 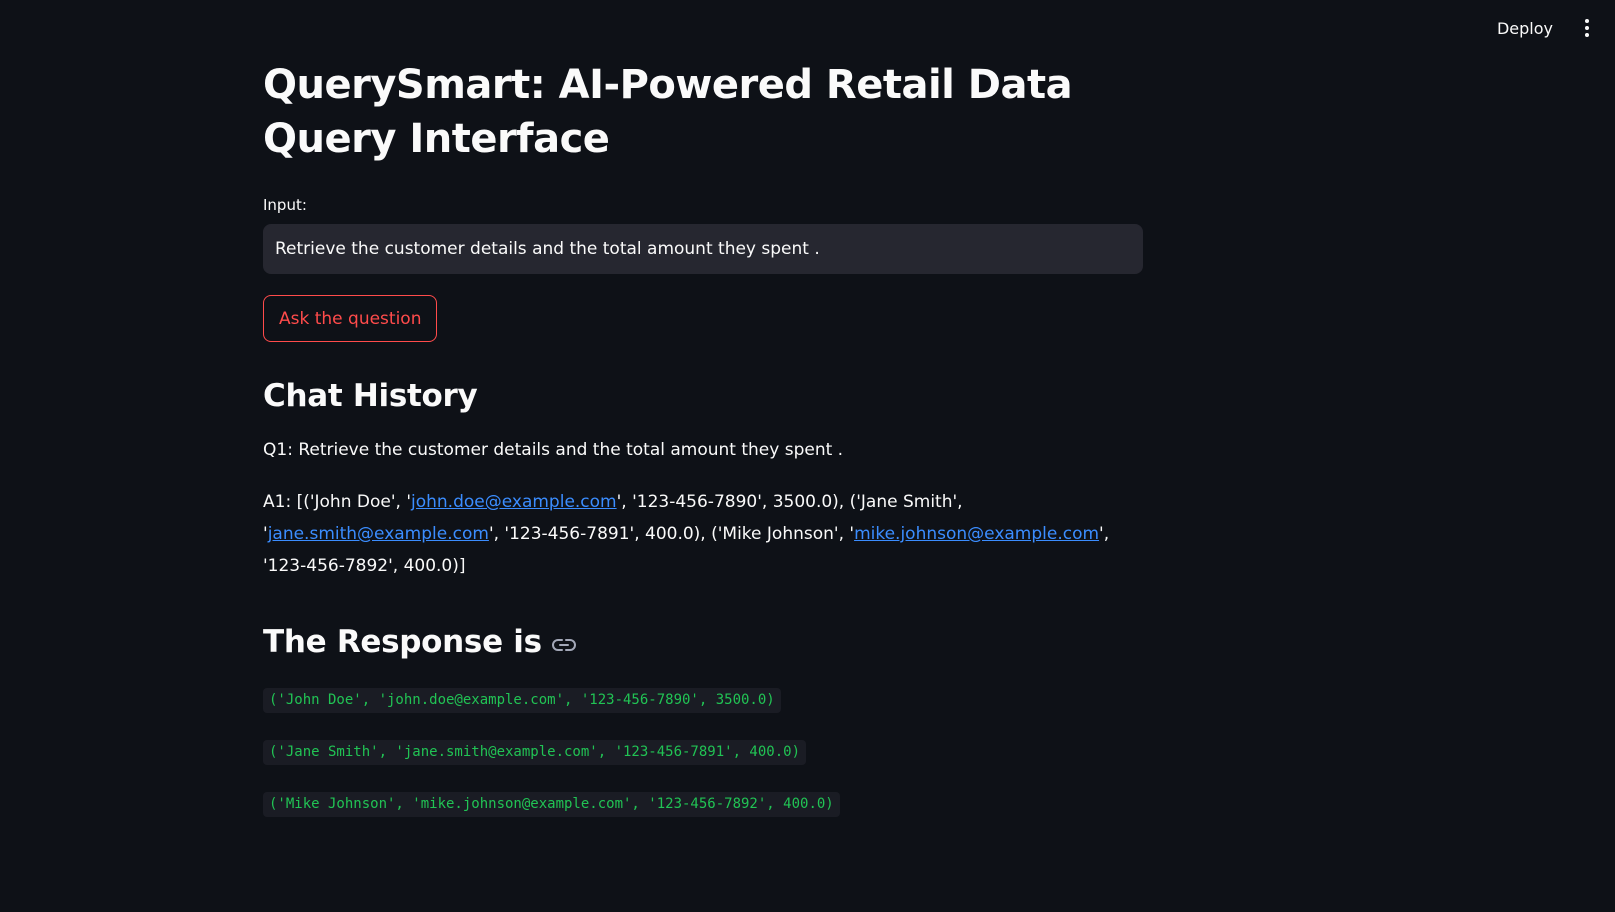 I want to click on chat-history-heading: Chat History, so click(x=370, y=396).